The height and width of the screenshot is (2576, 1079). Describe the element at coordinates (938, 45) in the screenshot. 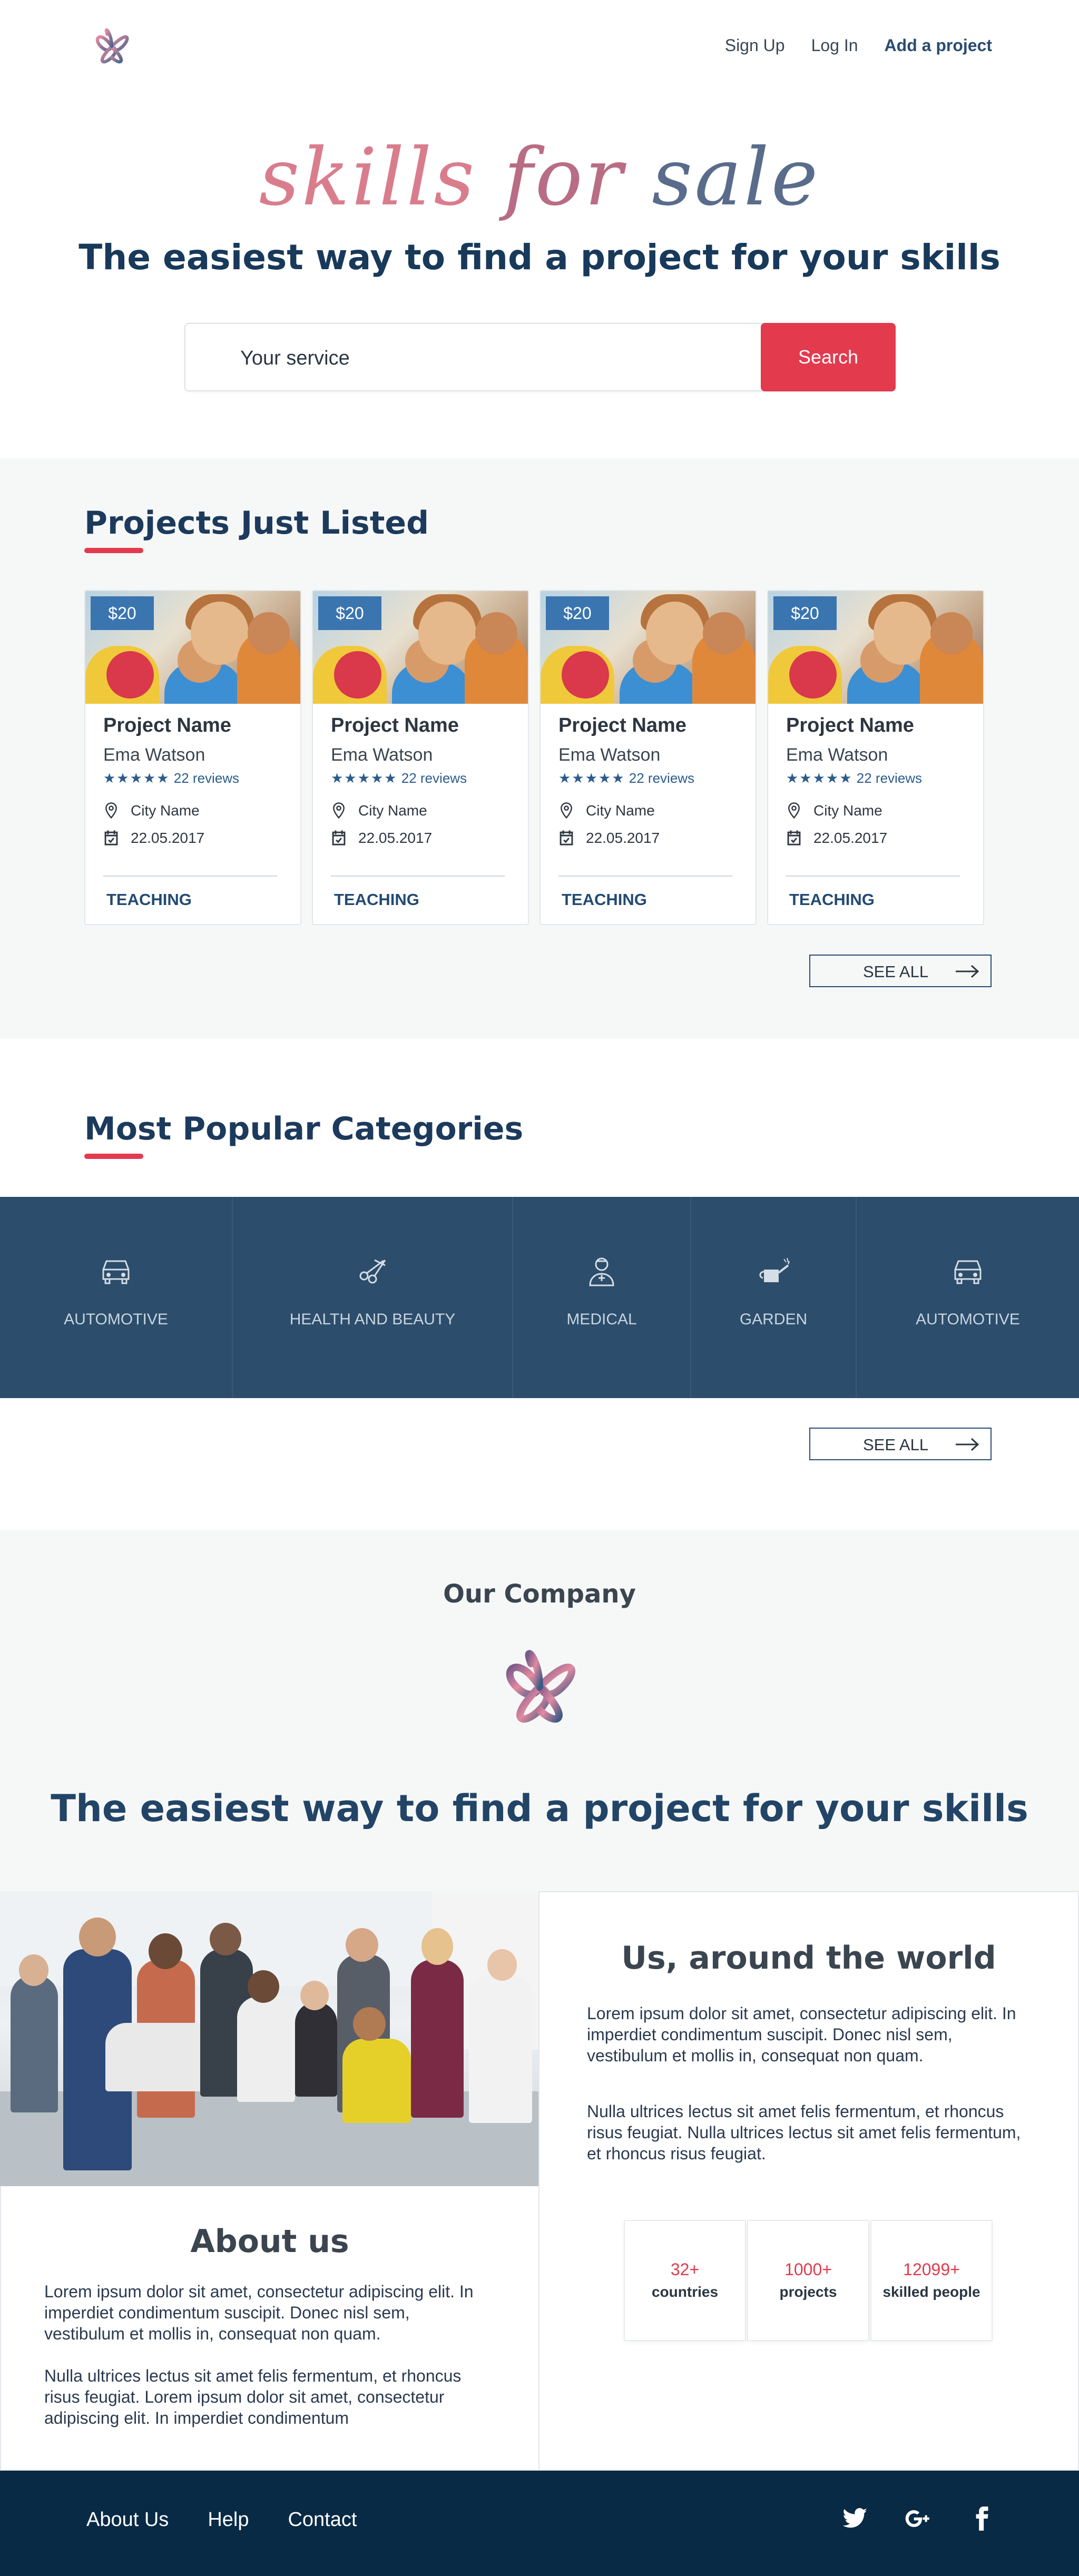

I see `add-project-link: Add a project` at that location.